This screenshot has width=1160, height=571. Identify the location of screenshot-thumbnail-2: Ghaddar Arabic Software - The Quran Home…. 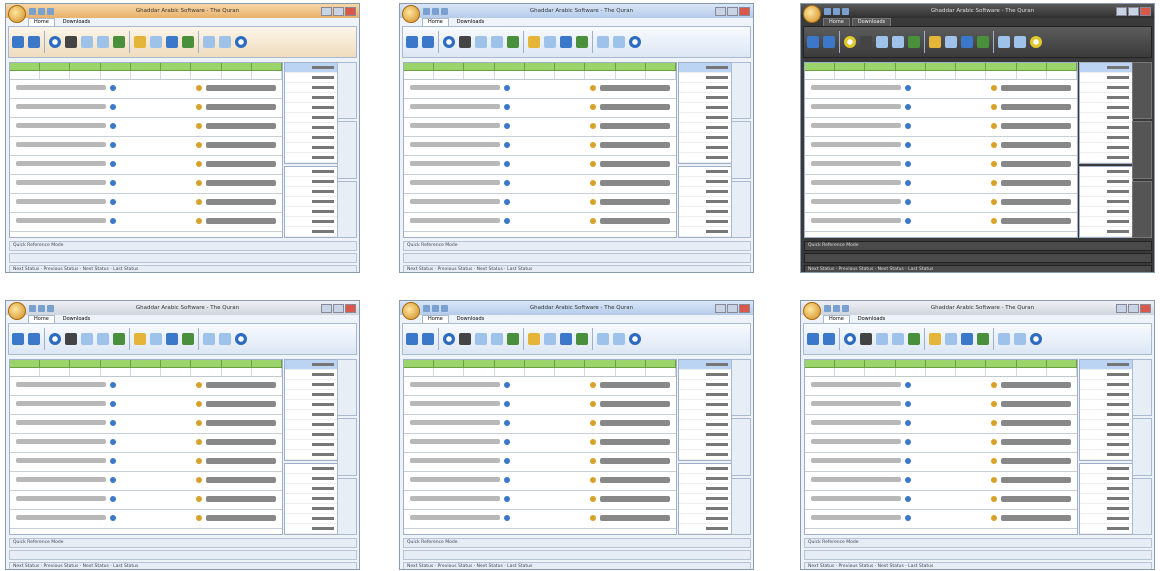
(576, 138).